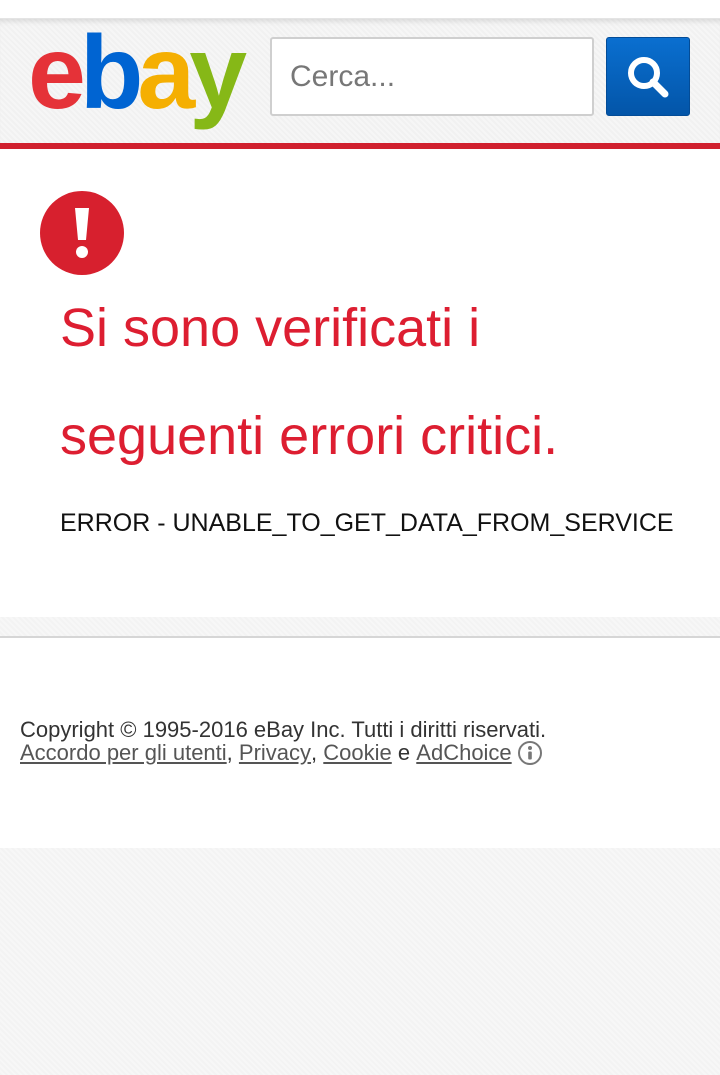 The height and width of the screenshot is (1075, 720). What do you see at coordinates (529, 753) in the screenshot?
I see `info-icon` at bounding box center [529, 753].